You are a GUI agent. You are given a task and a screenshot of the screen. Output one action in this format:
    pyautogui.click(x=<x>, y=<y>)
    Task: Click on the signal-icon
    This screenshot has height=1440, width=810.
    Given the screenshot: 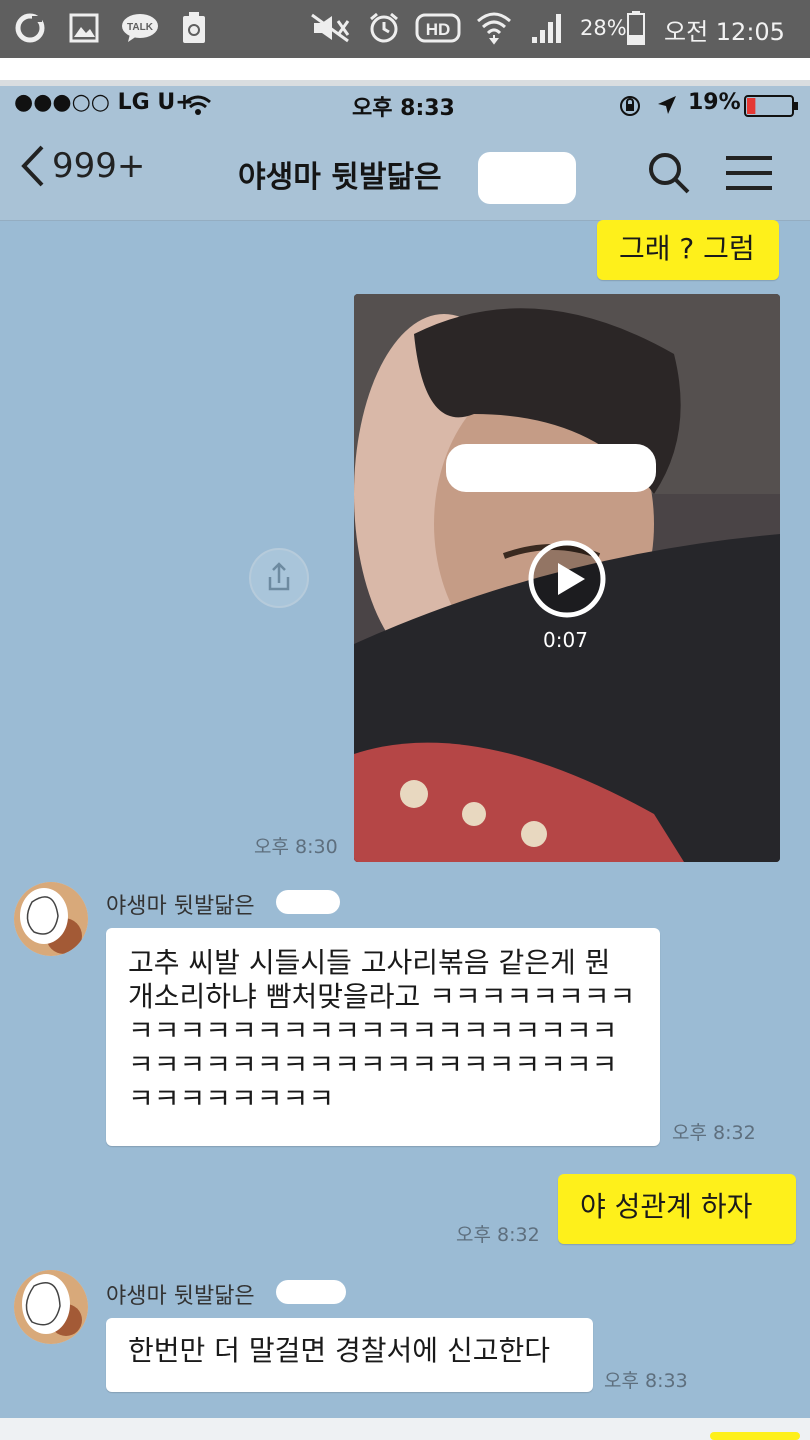 What is the action you would take?
    pyautogui.click(x=548, y=28)
    